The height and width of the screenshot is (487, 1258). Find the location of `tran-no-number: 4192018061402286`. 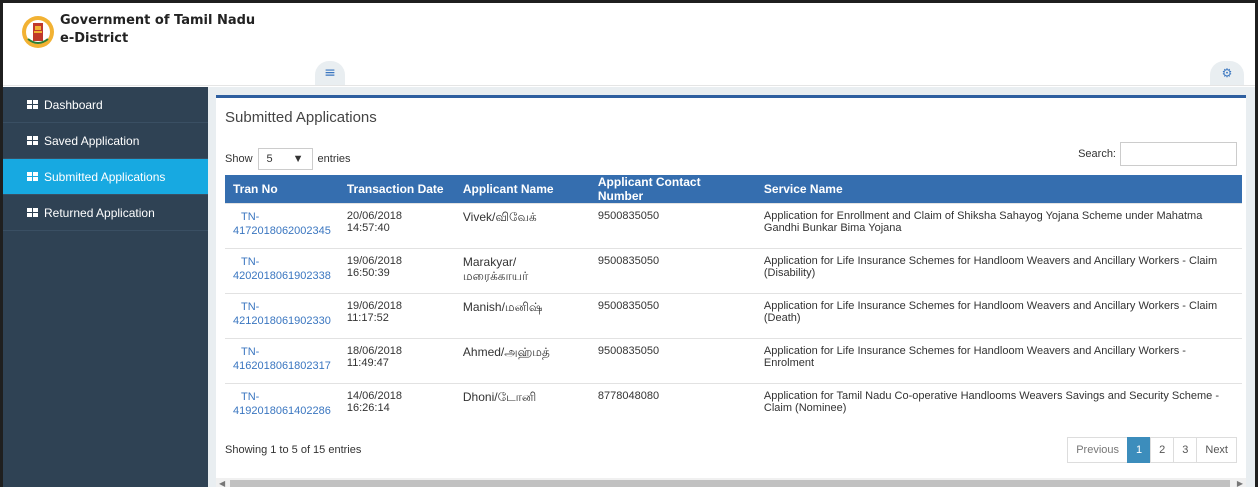

tran-no-number: 4192018061402286 is located at coordinates (282, 411).